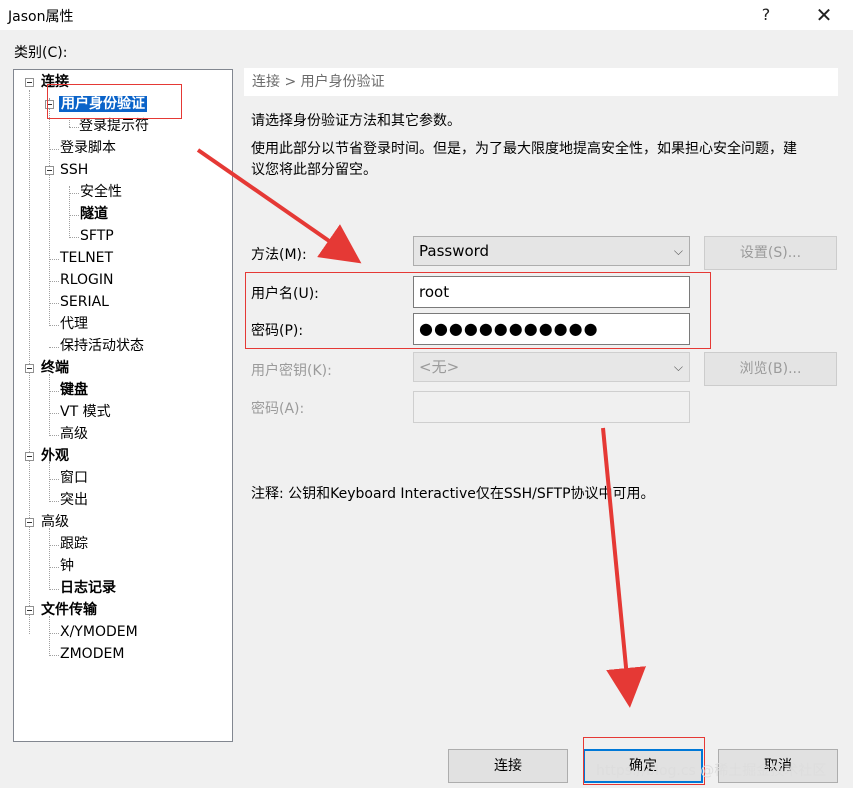 Image resolution: width=853 pixels, height=788 pixels. Describe the element at coordinates (74, 478) in the screenshot. I see `tree-item-window: 窗口` at that location.